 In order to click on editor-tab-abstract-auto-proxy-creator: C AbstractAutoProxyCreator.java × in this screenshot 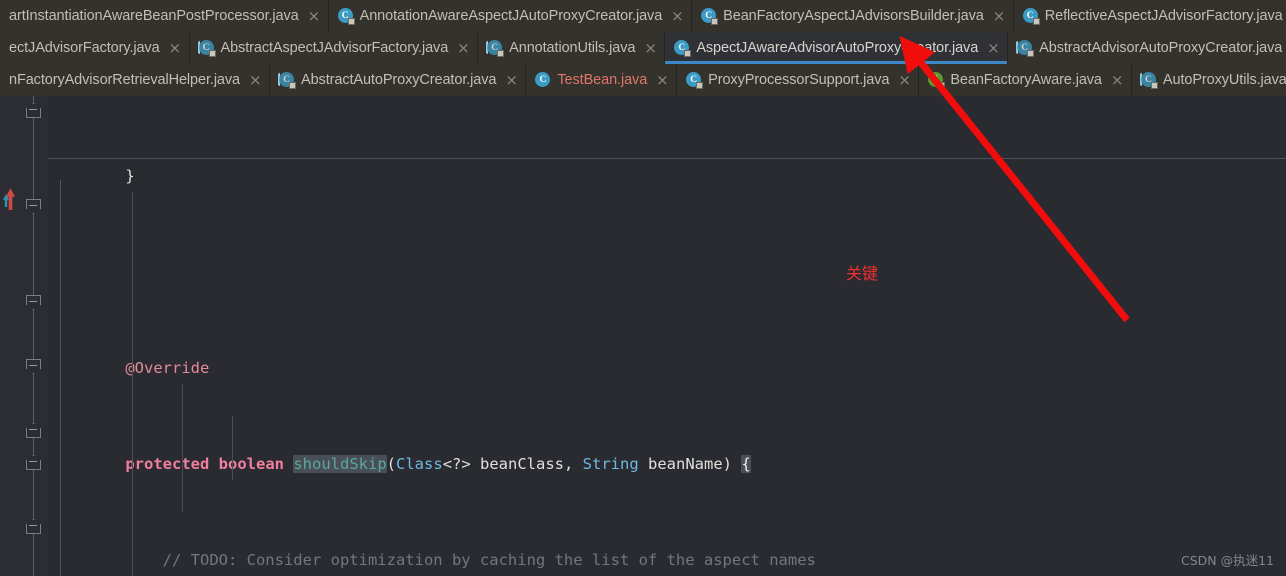, I will do `click(398, 80)`.